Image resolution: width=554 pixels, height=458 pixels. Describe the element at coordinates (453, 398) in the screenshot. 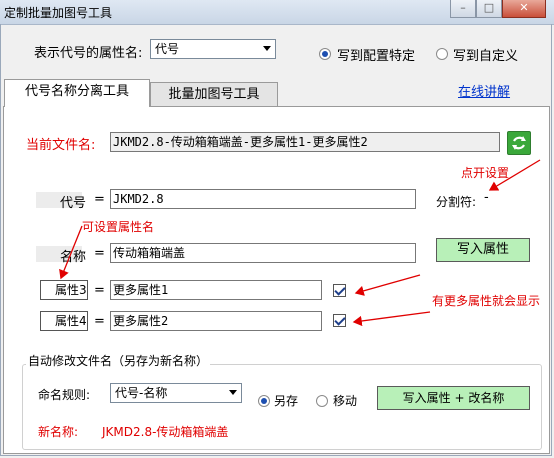

I see `write-attr-rename-button: 写入属性 + 改名称` at that location.